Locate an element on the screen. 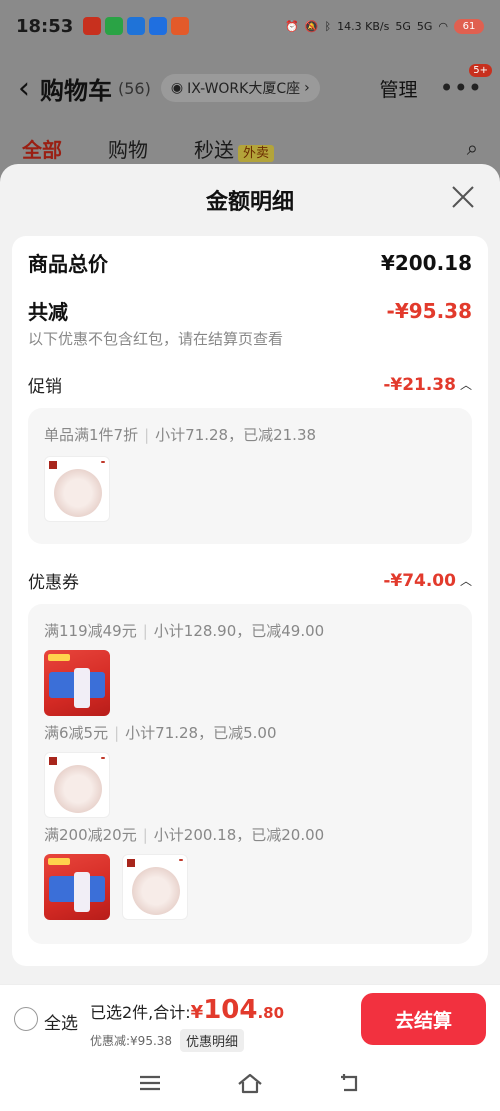 The width and height of the screenshot is (500, 1111). promo-group: 单品满1件7折 | 小计71.28，已减21.38 is located at coordinates (250, 476).